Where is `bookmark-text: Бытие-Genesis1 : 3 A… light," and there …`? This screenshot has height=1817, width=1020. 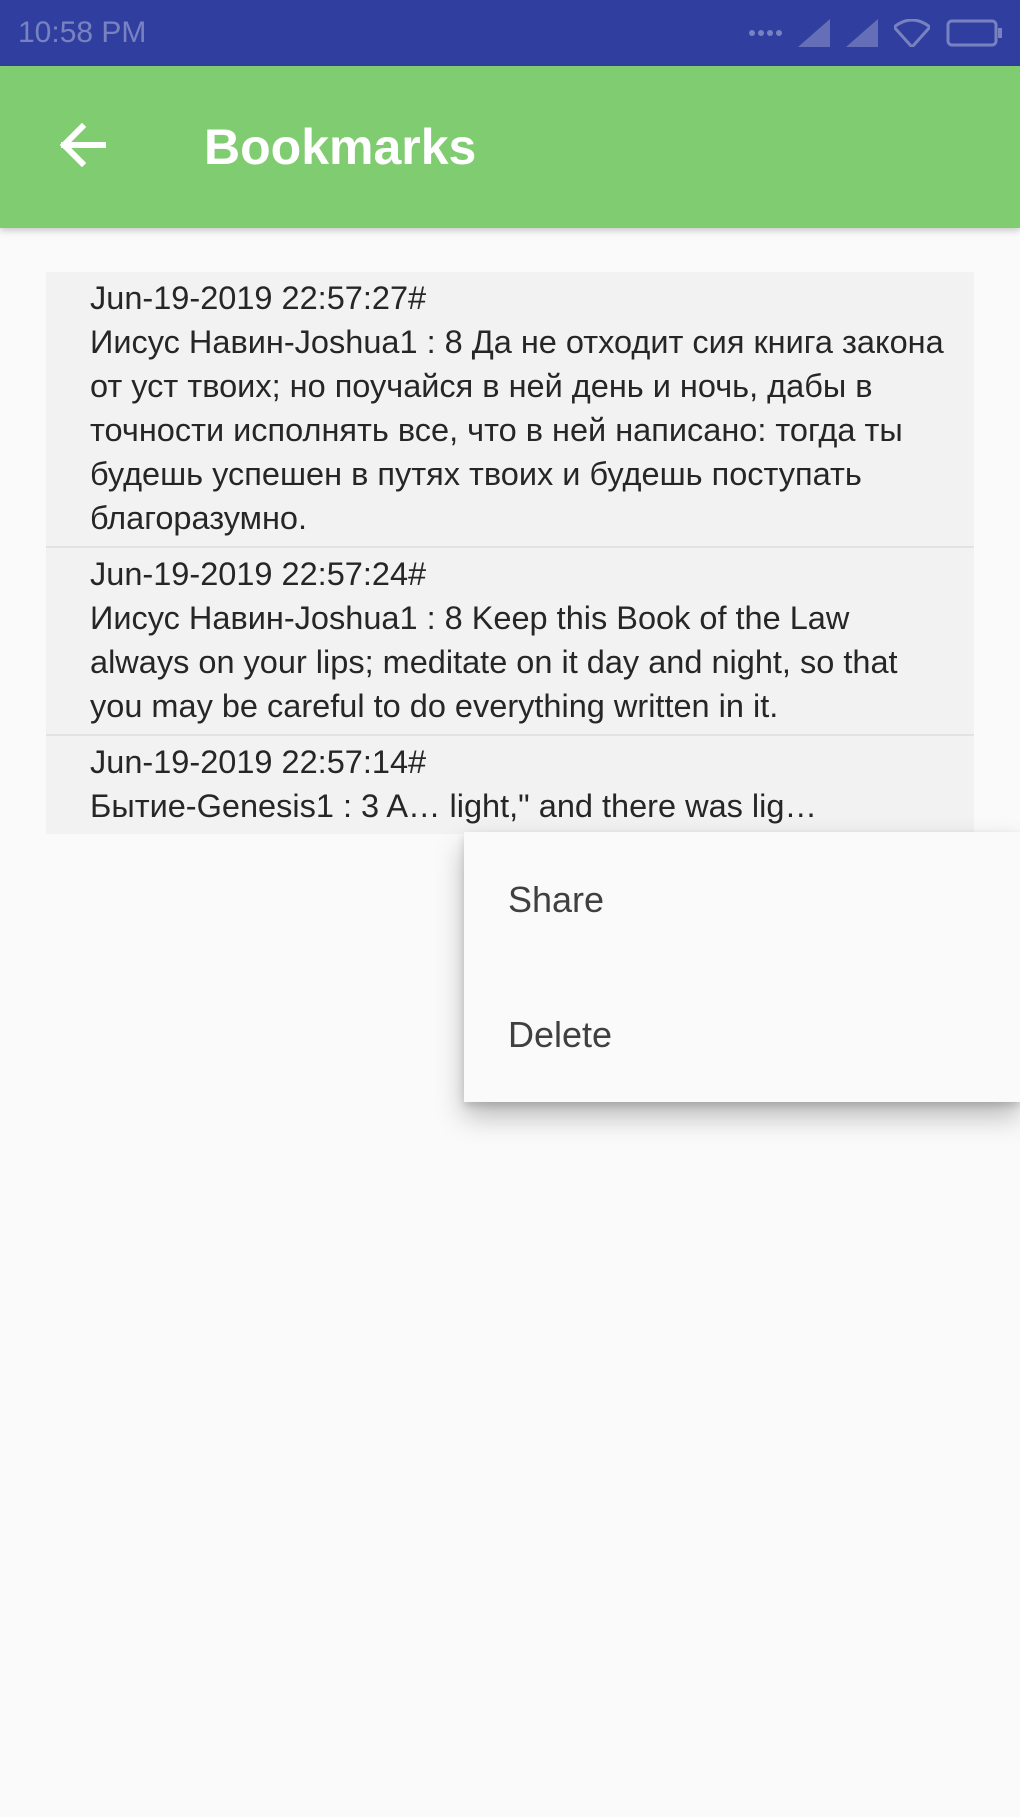 bookmark-text: Бытие-Genesis1 : 3 A… light," and there … is located at coordinates (453, 806).